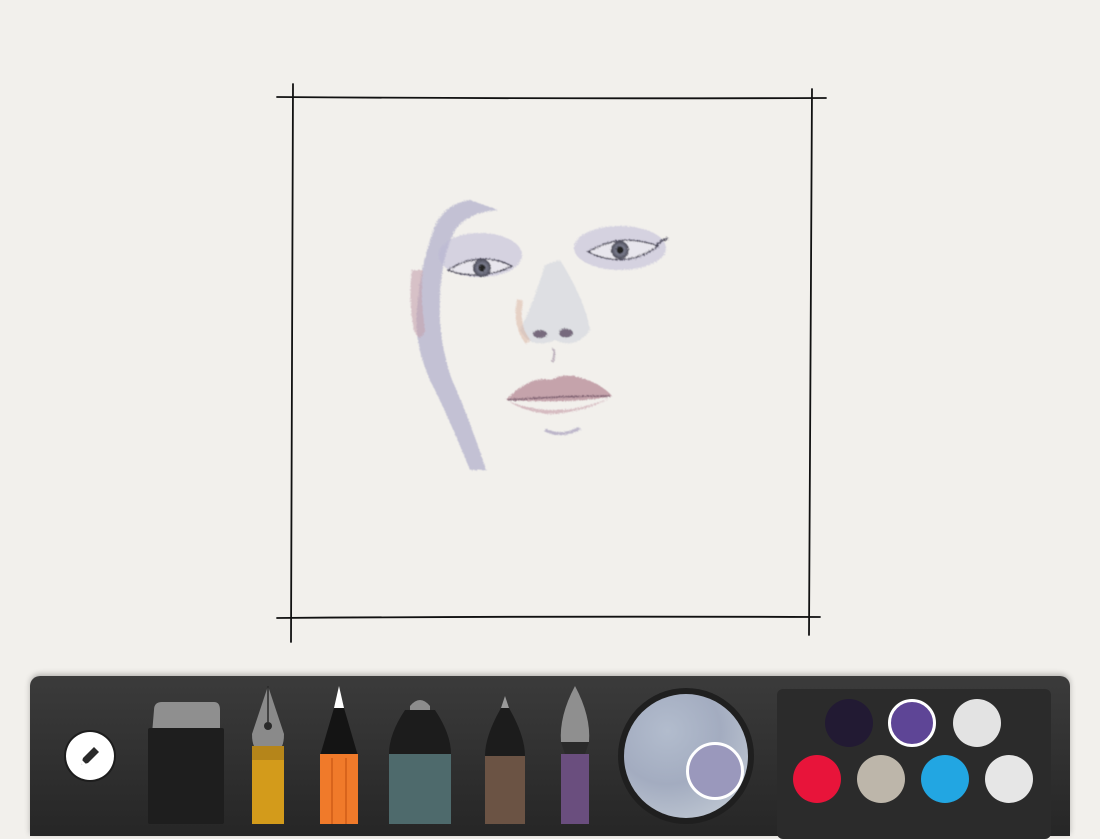  I want to click on fineliner-tool, so click(505, 760).